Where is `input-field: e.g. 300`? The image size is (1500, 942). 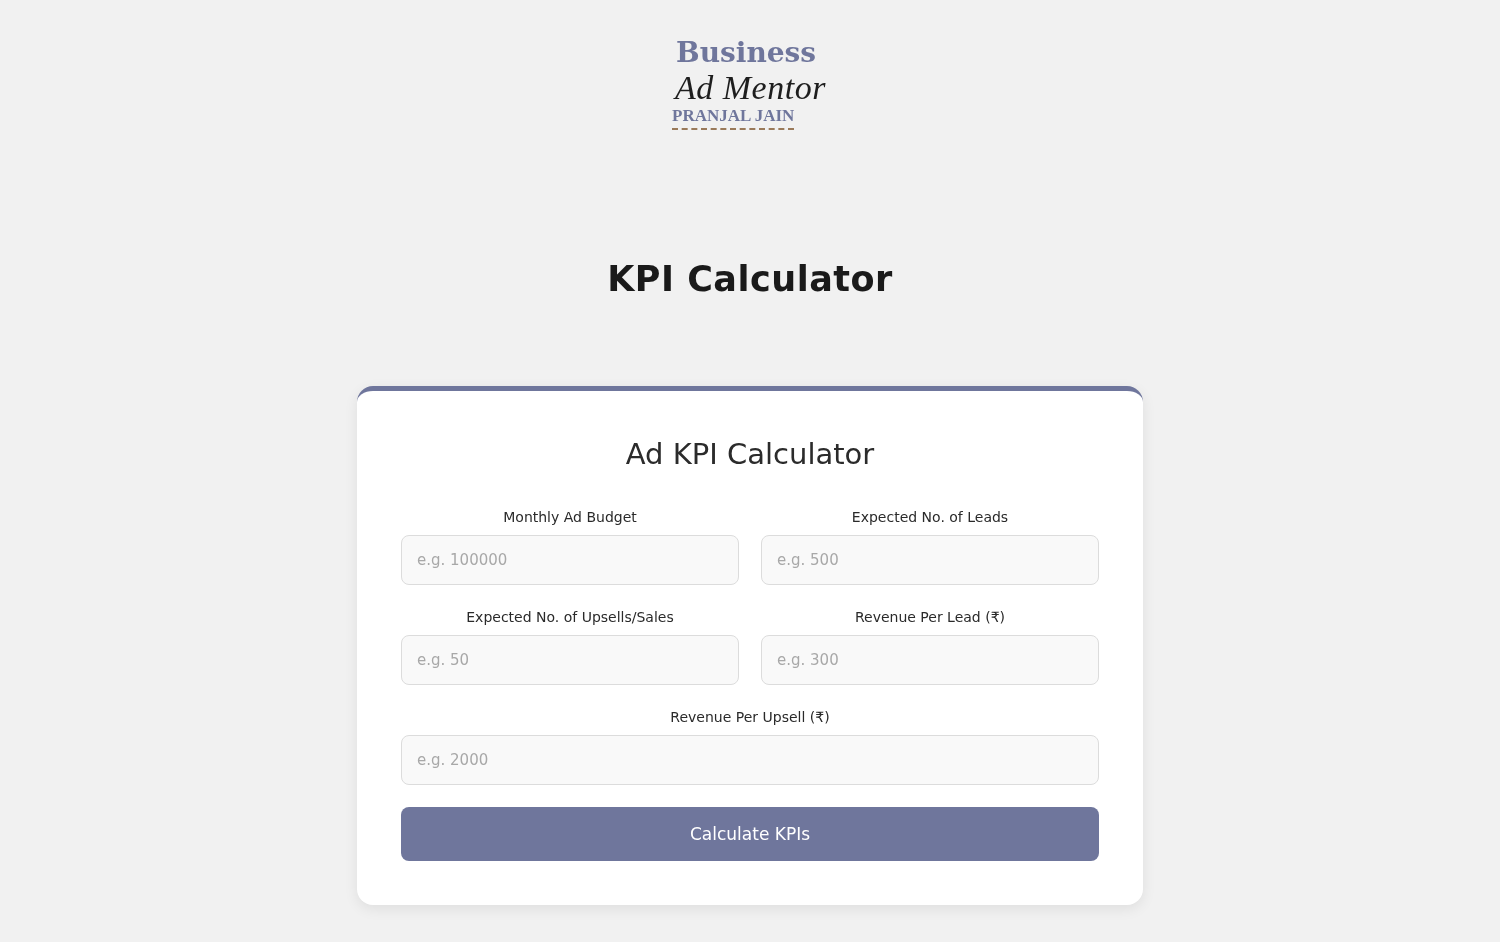 input-field: e.g. 300 is located at coordinates (930, 660).